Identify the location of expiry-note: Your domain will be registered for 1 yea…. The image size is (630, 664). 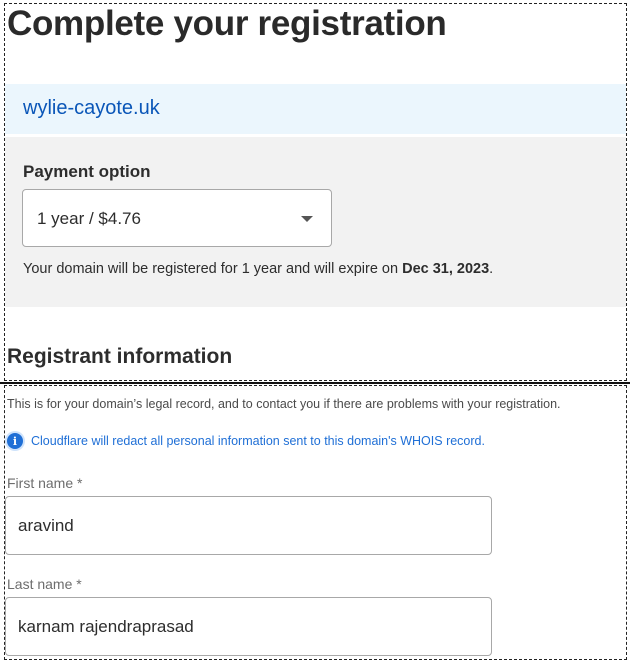
(258, 269).